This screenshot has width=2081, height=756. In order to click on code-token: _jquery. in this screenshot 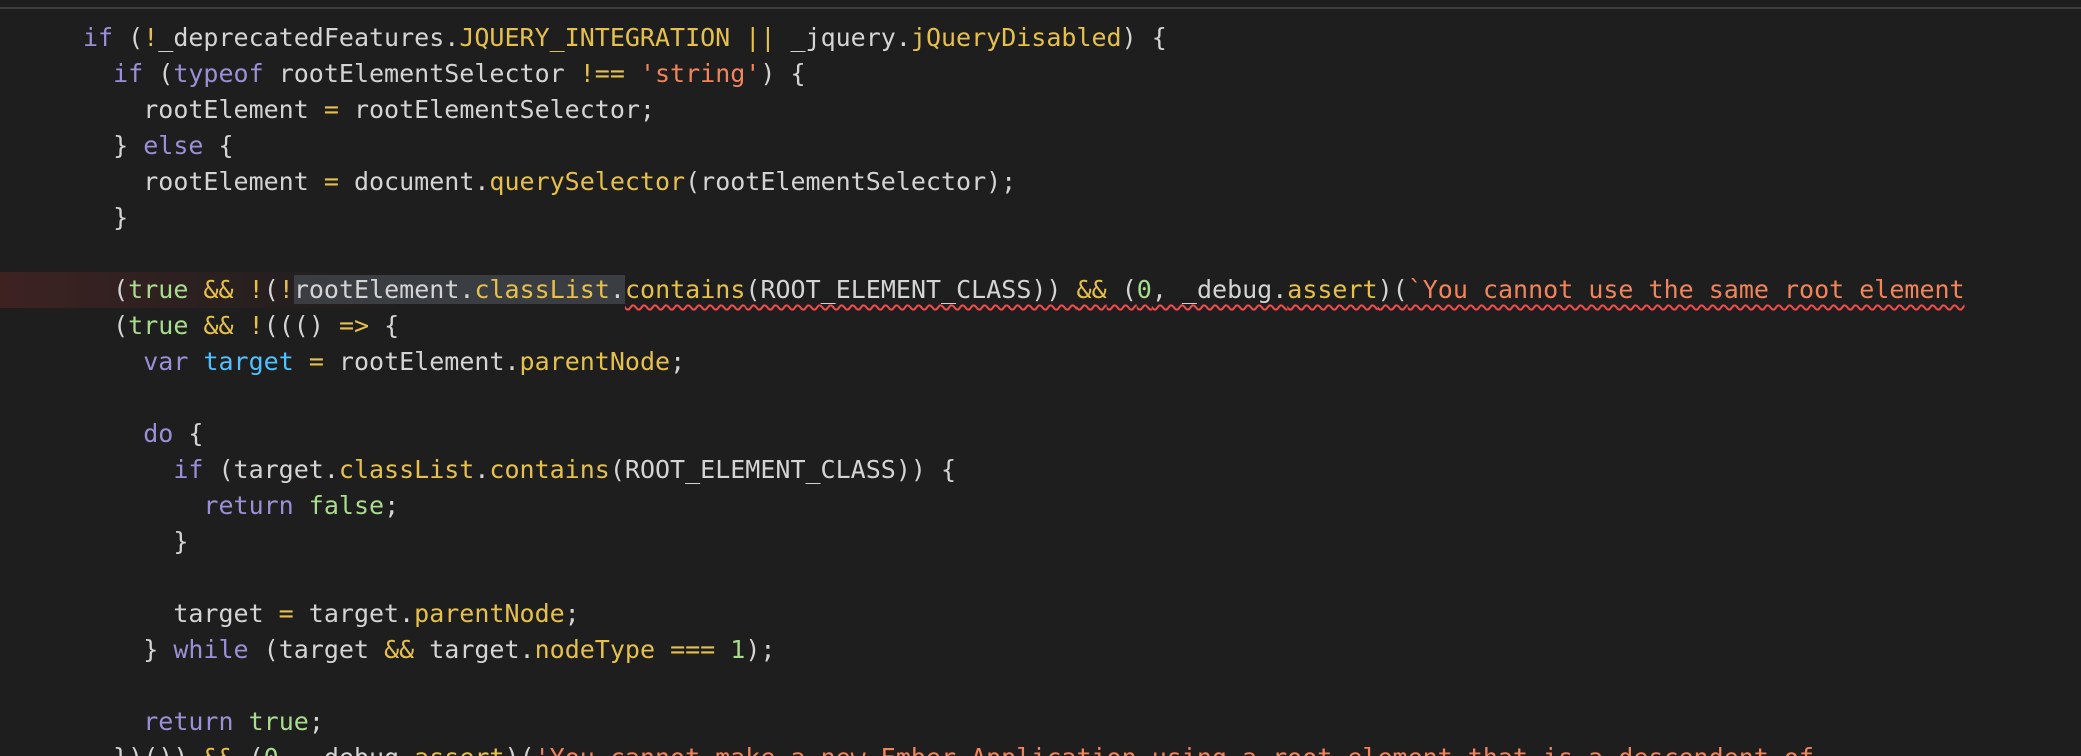, I will do `click(850, 37)`.